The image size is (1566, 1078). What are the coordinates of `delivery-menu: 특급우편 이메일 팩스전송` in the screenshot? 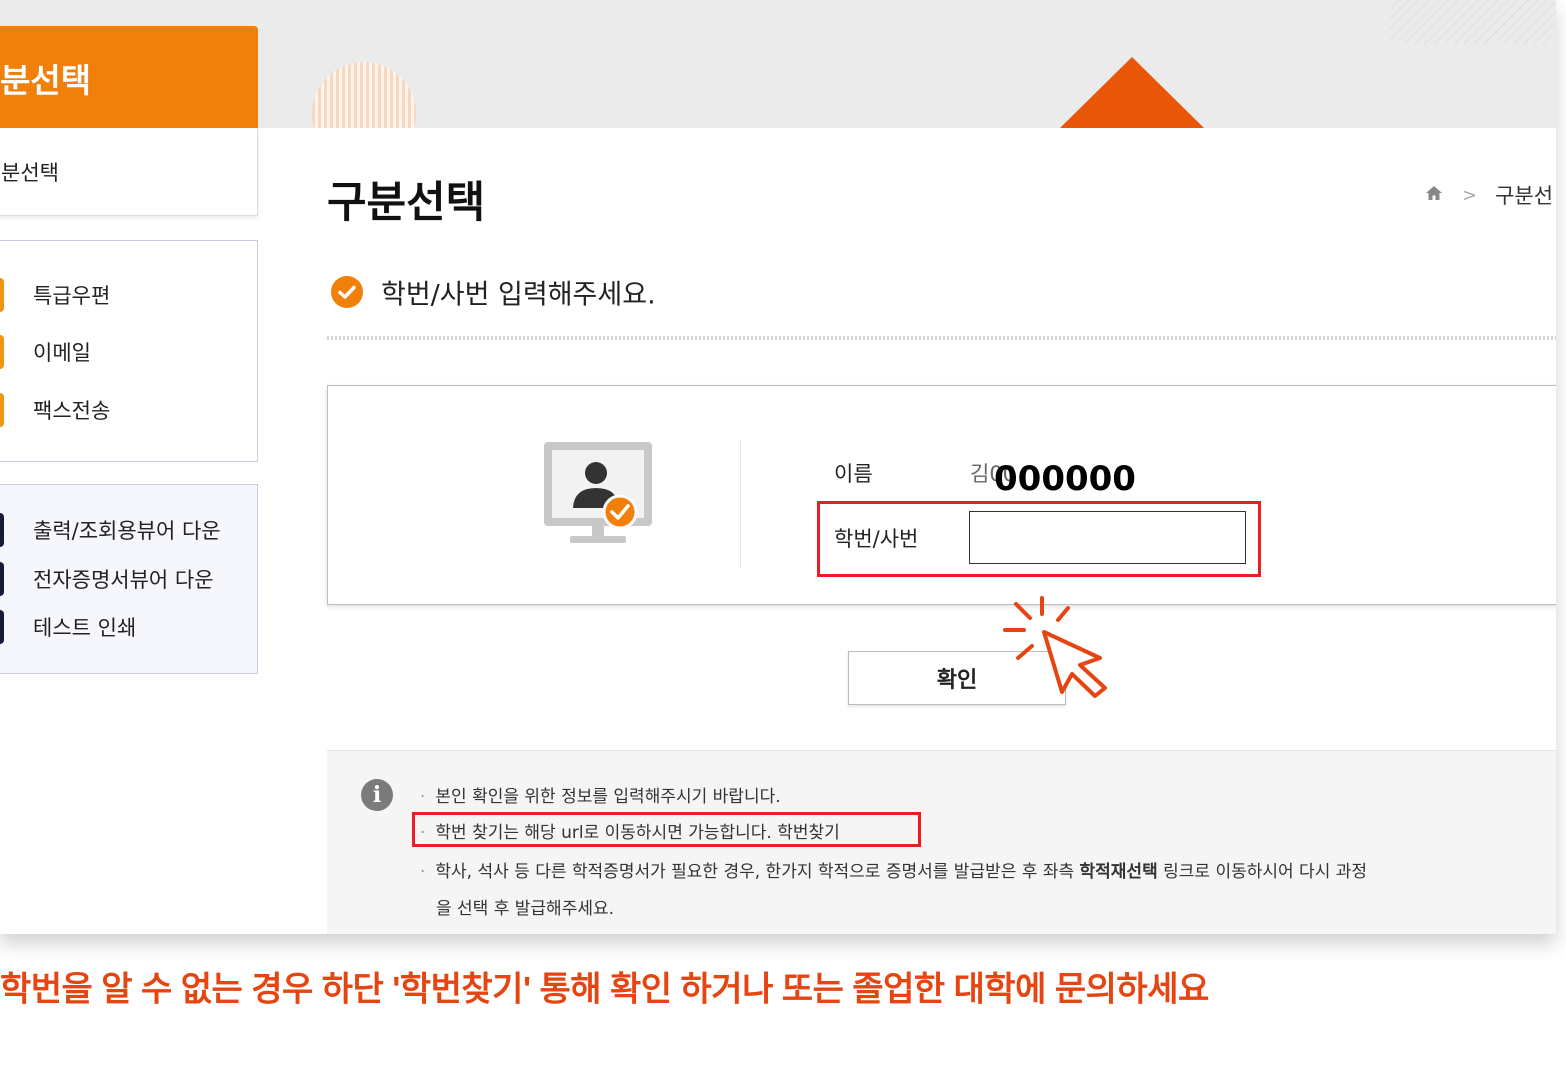 It's located at (129, 351).